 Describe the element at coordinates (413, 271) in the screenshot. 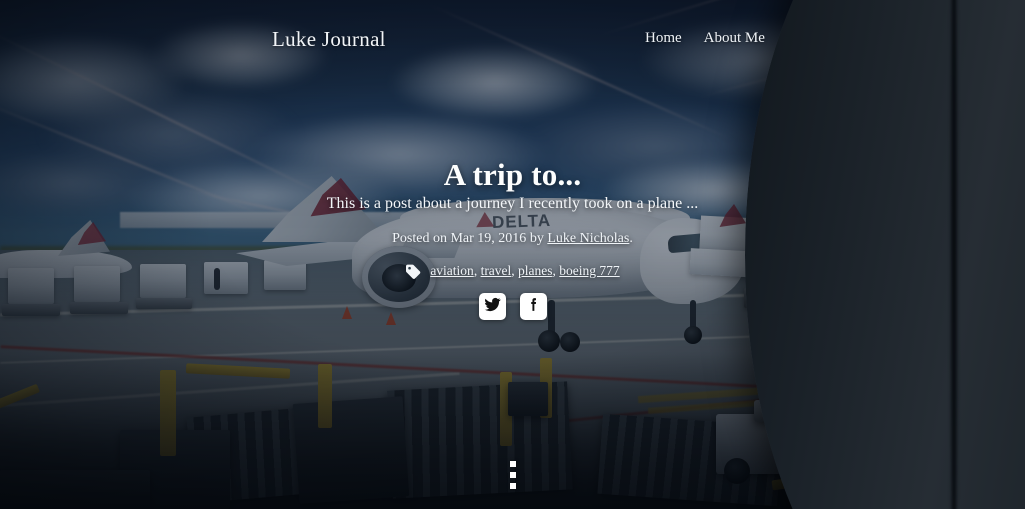

I see `tag-icon` at that location.